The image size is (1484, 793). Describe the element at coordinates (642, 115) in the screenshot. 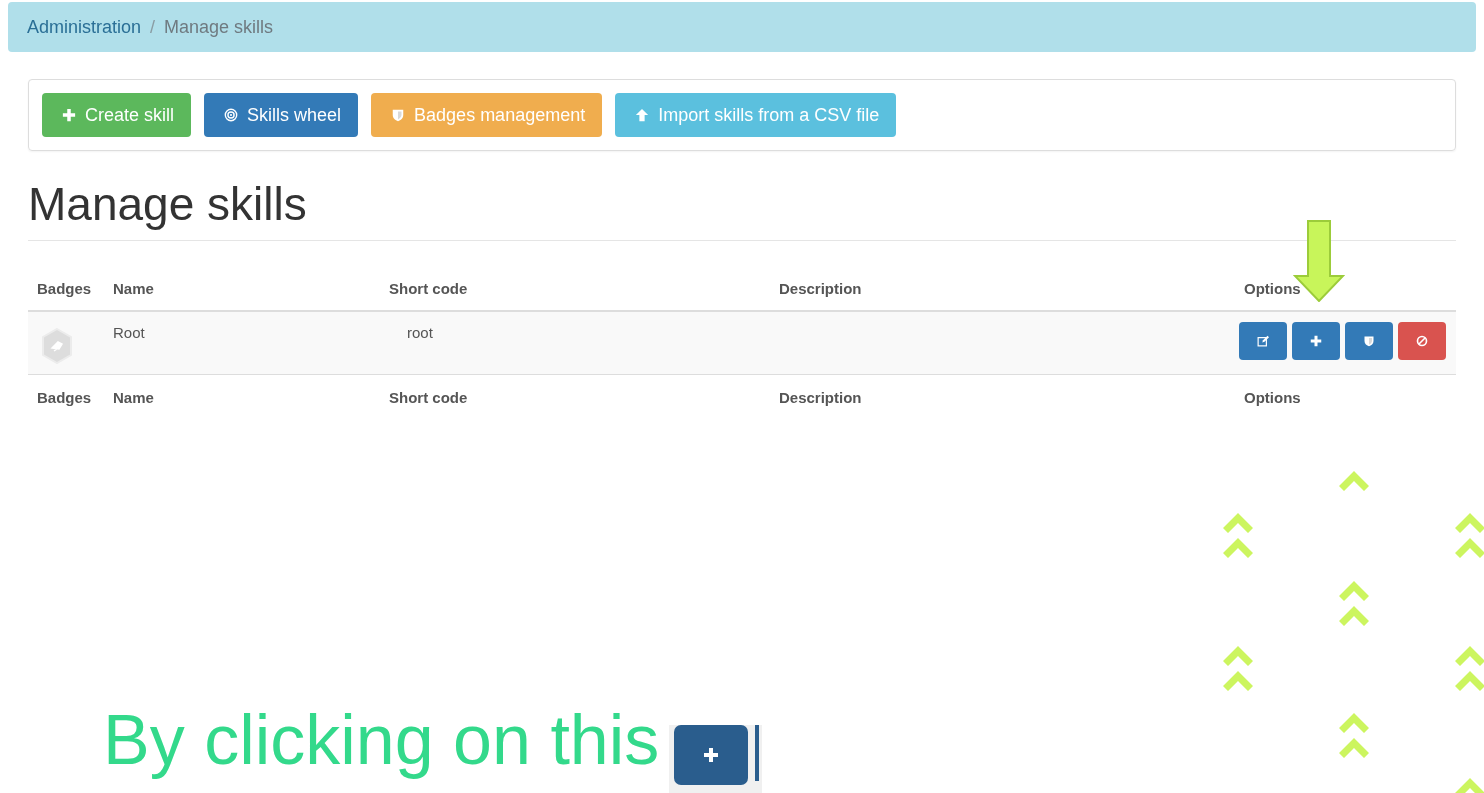

I see `arrow-up-icon` at that location.